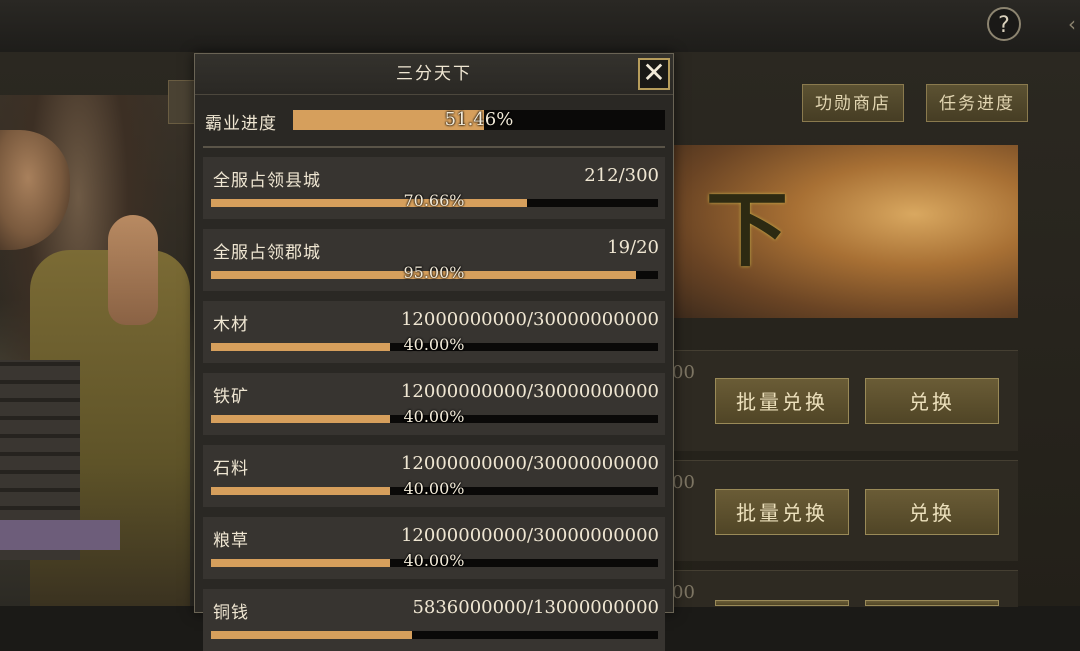 The image size is (1080, 651). I want to click on card-value: 5836000000/13000000000, so click(535, 607).